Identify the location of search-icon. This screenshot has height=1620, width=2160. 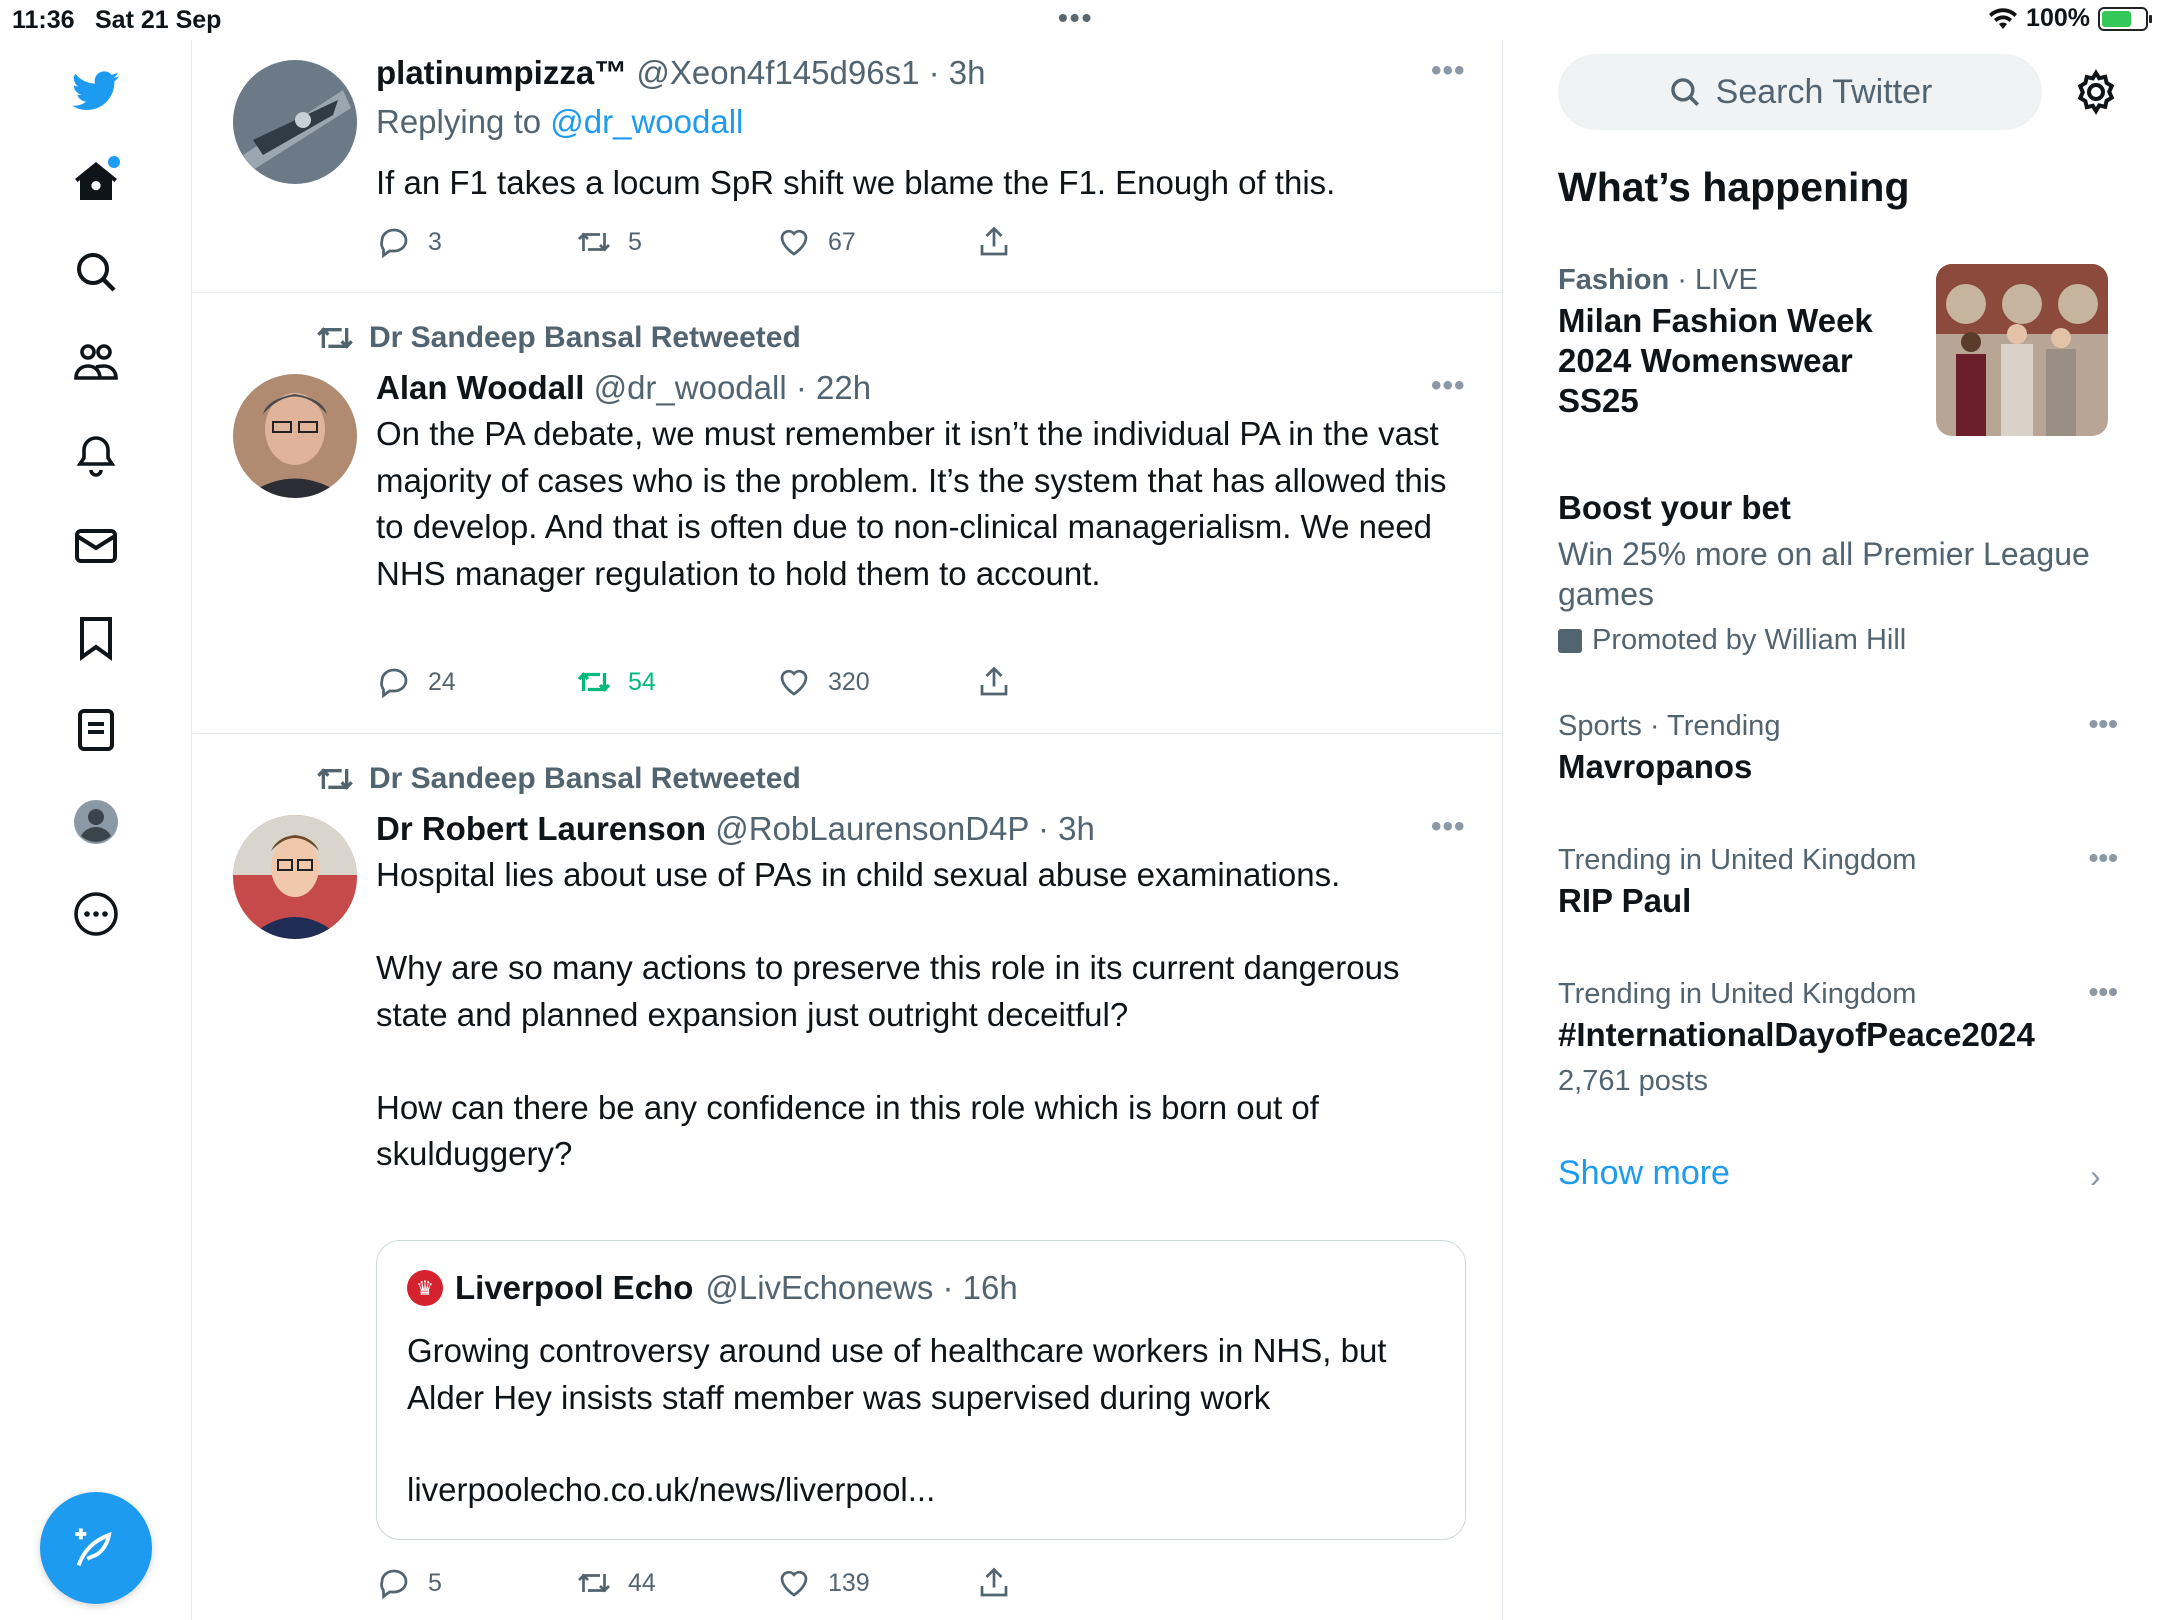
(96, 272).